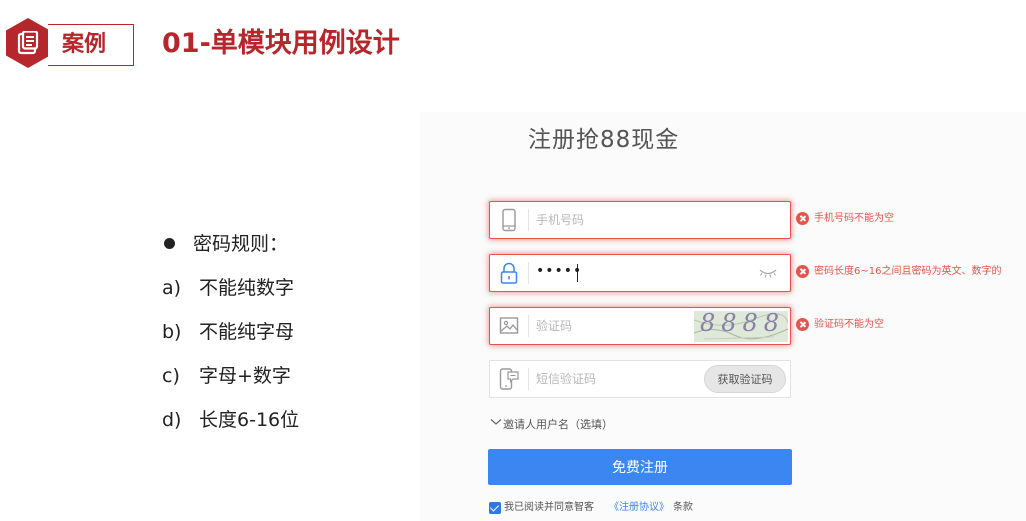  I want to click on captcha-field: 8888, so click(640, 326).